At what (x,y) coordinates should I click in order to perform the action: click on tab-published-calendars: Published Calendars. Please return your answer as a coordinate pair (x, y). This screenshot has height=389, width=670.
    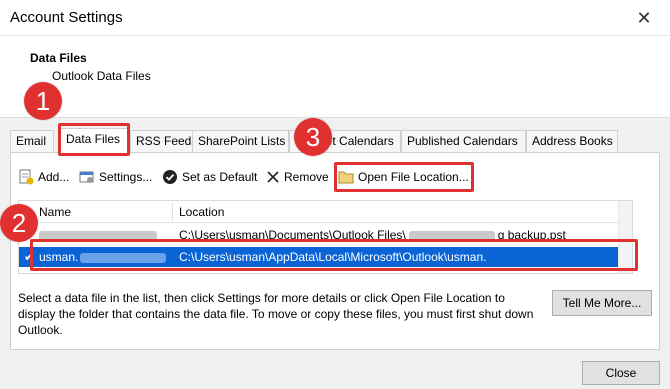
    Looking at the image, I should click on (463, 141).